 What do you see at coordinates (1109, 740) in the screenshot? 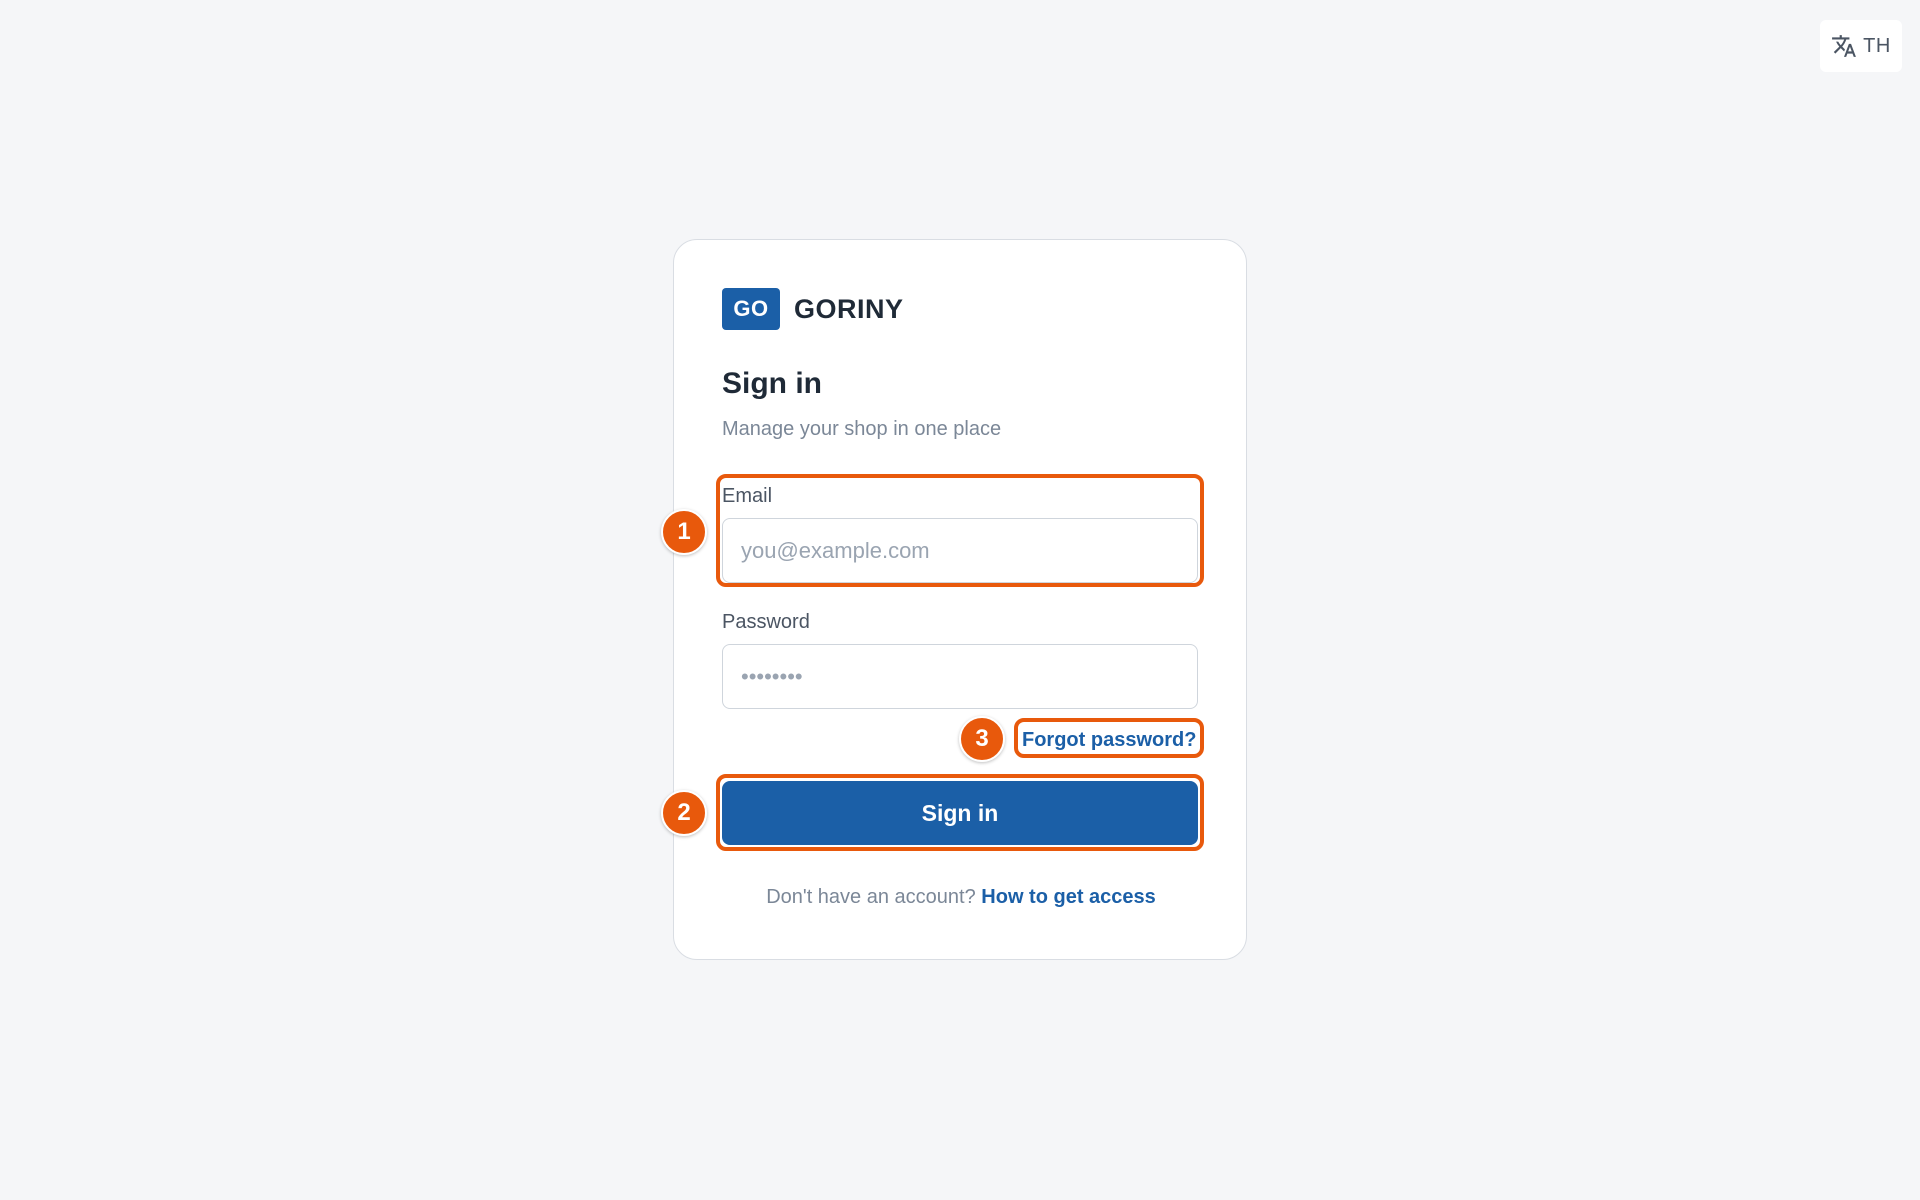
I see `forgot-password-link: Forgot password?` at bounding box center [1109, 740].